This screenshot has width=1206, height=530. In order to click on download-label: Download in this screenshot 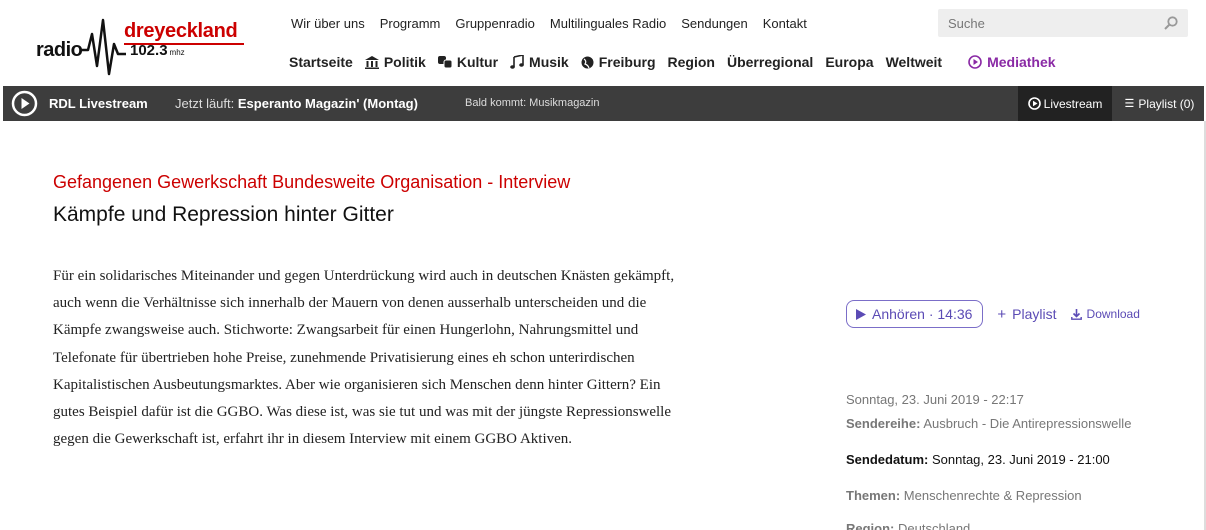, I will do `click(1113, 314)`.